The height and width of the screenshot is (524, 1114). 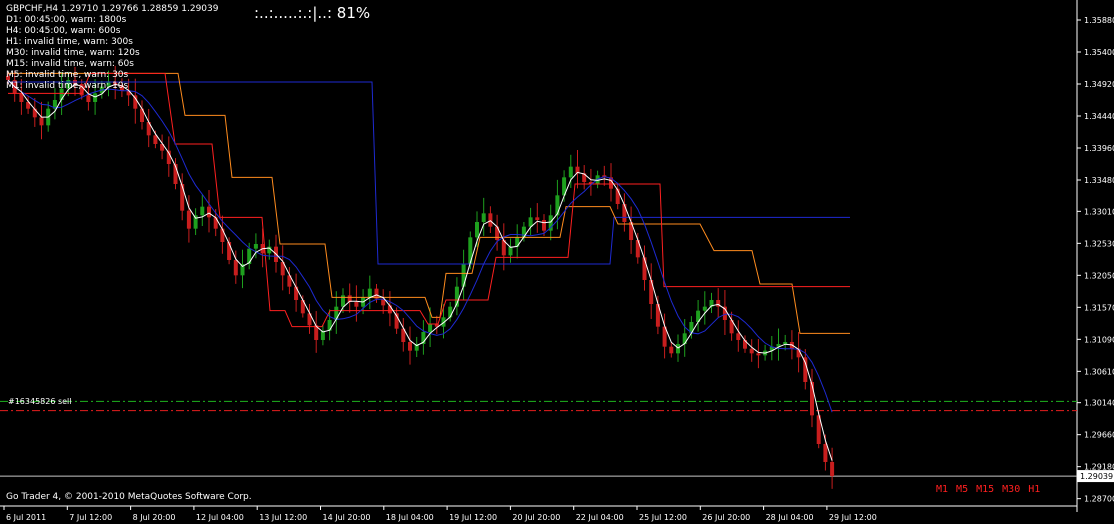 What do you see at coordinates (942, 489) in the screenshot?
I see `tf-button-m1: M1` at bounding box center [942, 489].